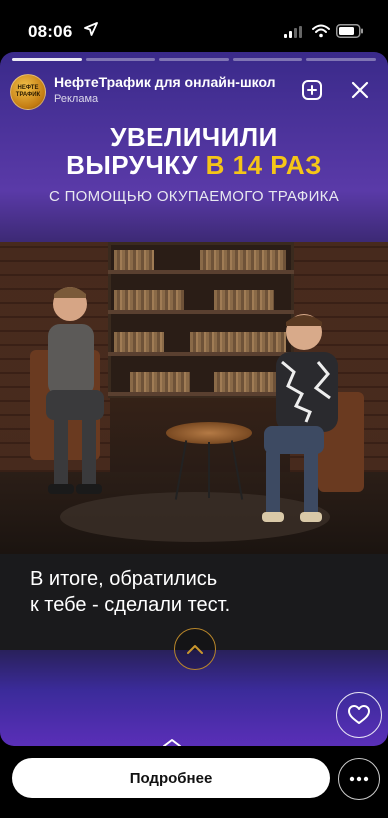 The height and width of the screenshot is (818, 388). I want to click on chevron-up-icon, so click(195, 649).